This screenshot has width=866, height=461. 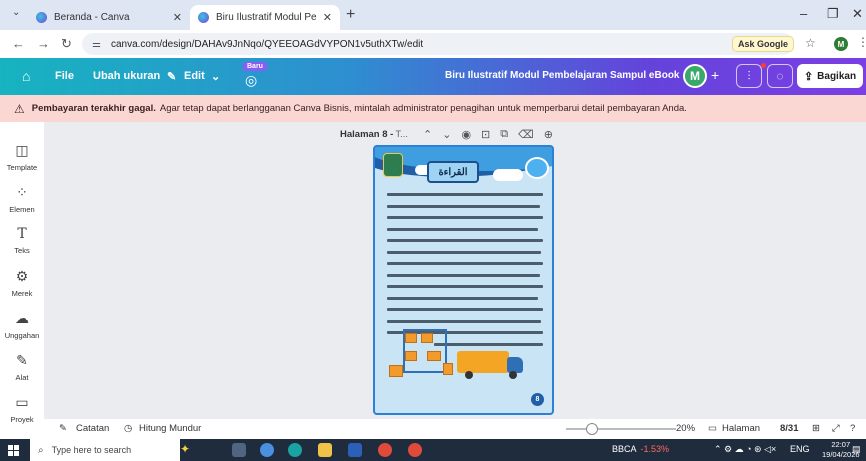 I want to click on bookmark-star-icon: ☆, so click(x=810, y=43).